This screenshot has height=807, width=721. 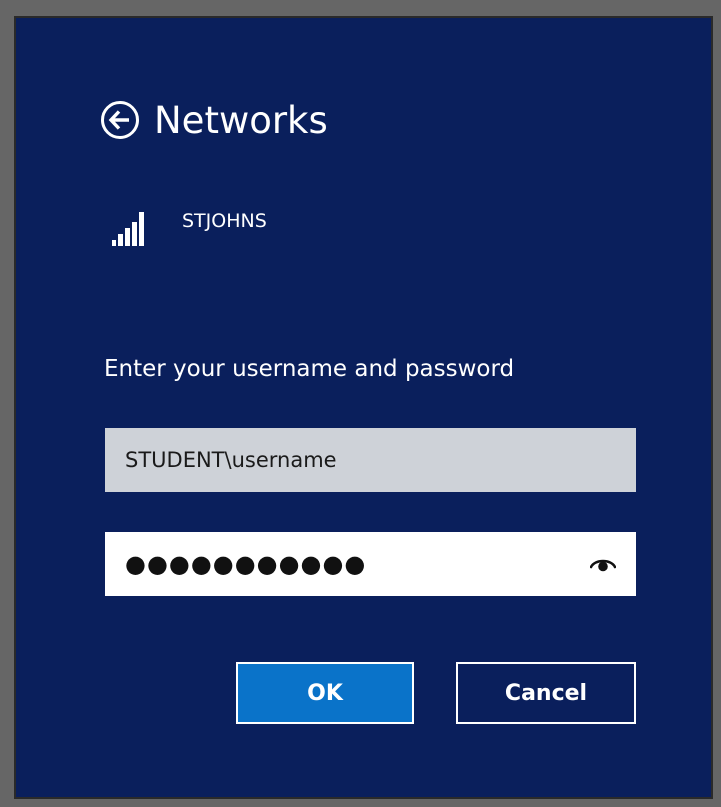 I want to click on password-field: ●●●●●●●●●●●, so click(x=370, y=564).